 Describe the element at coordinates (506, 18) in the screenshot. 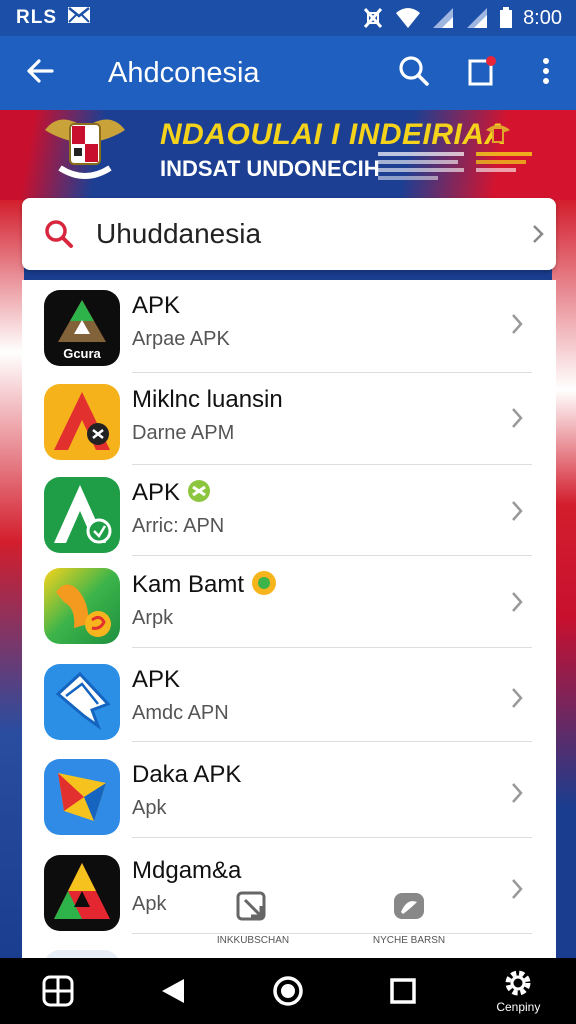

I see `battery-icon` at that location.